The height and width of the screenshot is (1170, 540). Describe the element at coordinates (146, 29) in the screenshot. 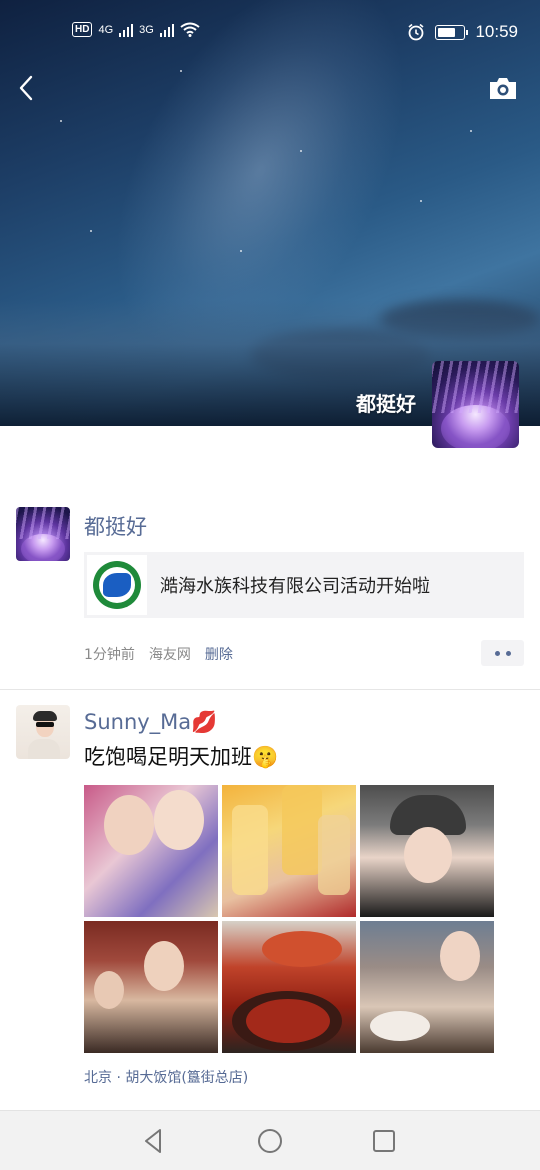

I see `network-3g-label: 3G` at that location.